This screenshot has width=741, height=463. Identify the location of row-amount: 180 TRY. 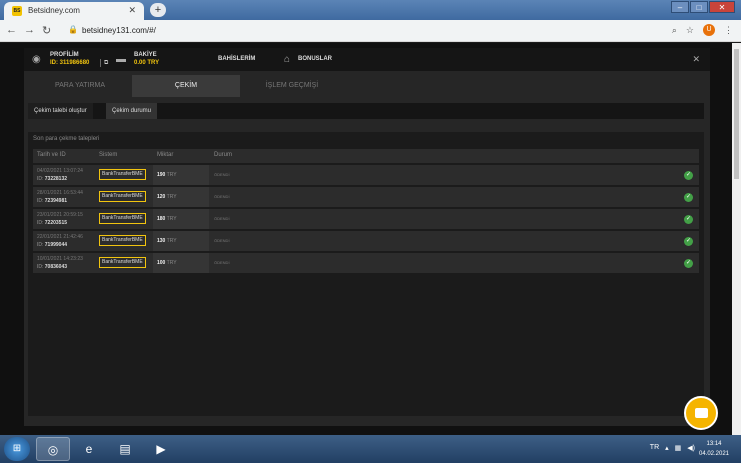
(181, 219).